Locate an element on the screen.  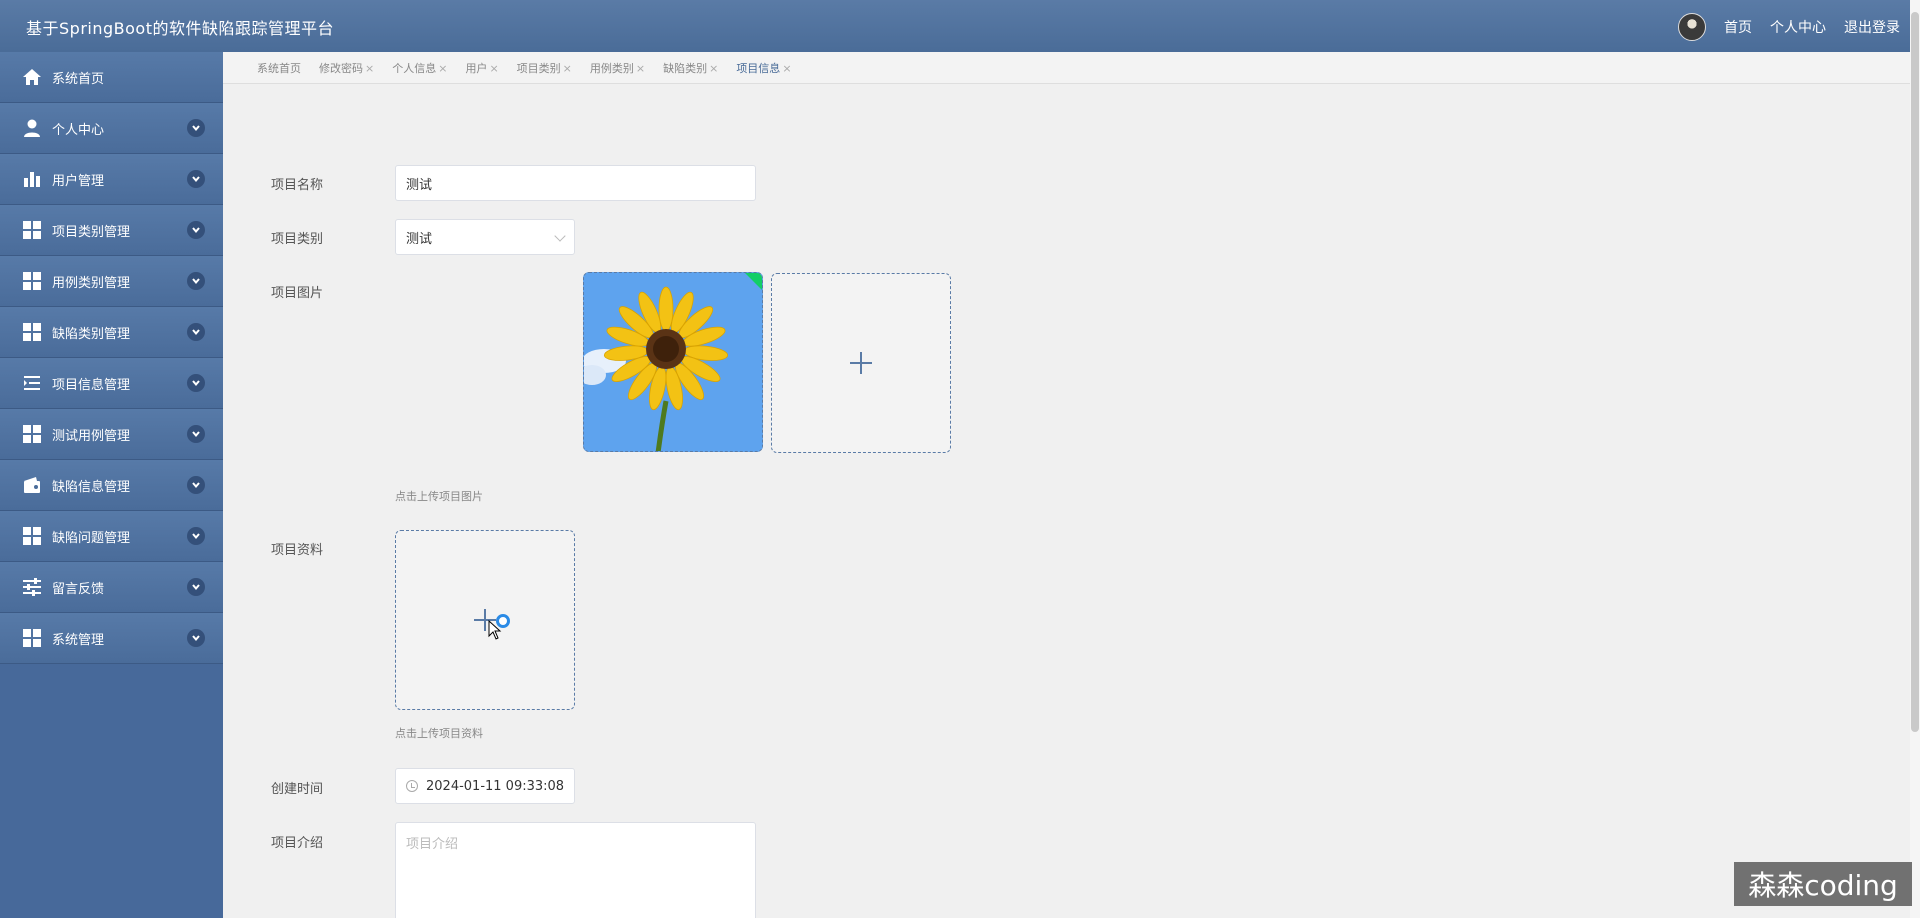
tab-label: 项目类别 is located at coordinates (538, 68).